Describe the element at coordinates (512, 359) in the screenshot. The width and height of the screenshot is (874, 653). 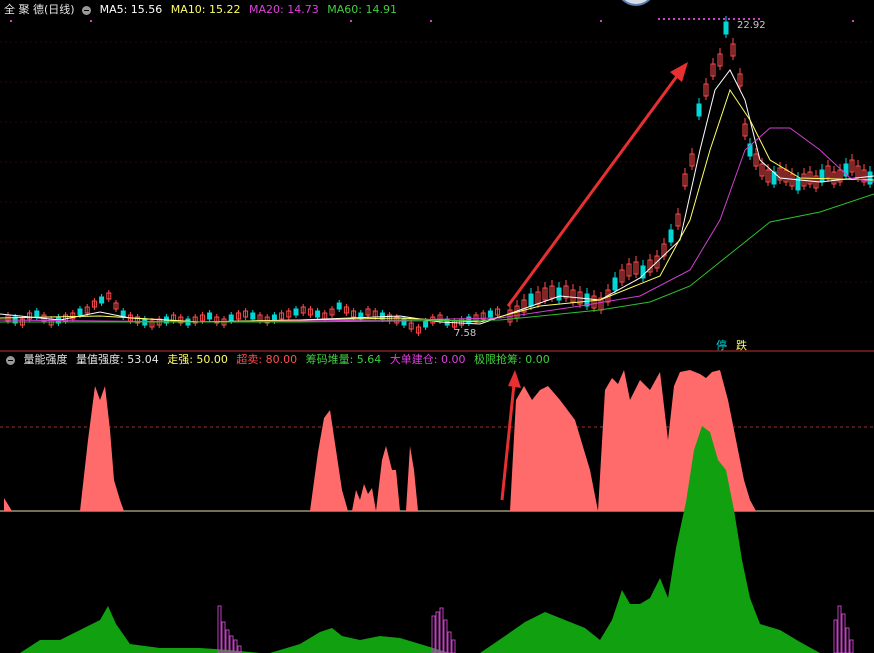
I see `grab-value: 极限抢筹: 0.00` at that location.